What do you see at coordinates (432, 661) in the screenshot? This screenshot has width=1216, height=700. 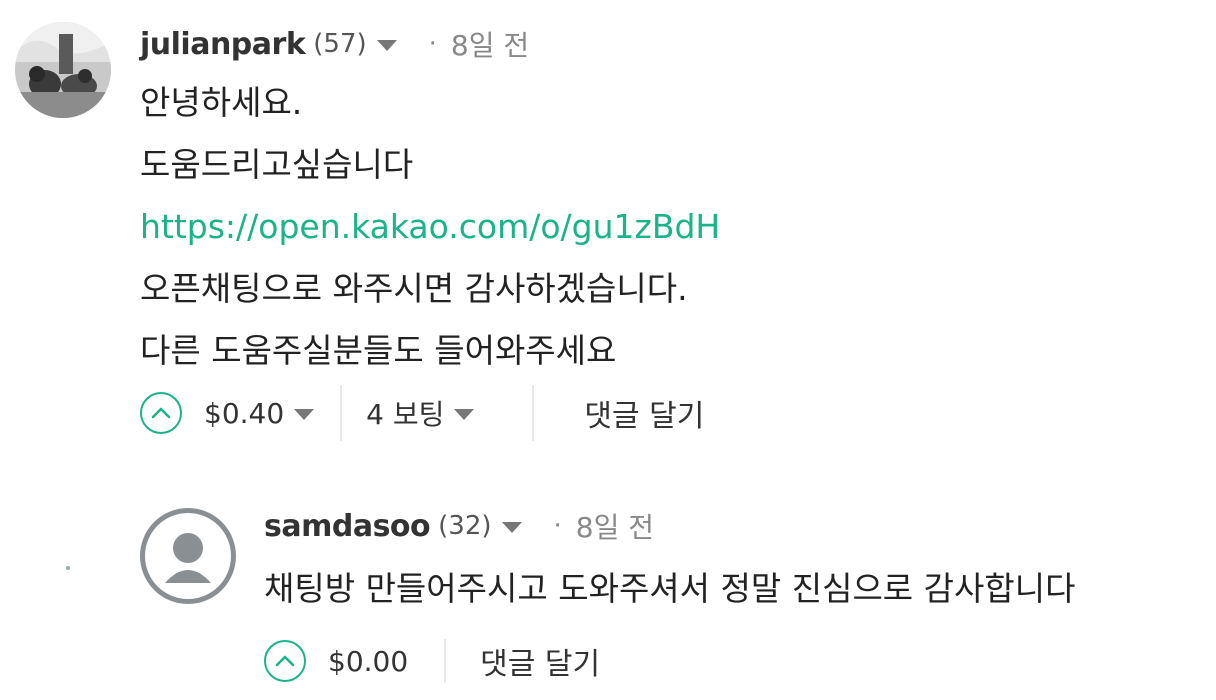 I see `comment-footer: $0.00 댓글 달기` at bounding box center [432, 661].